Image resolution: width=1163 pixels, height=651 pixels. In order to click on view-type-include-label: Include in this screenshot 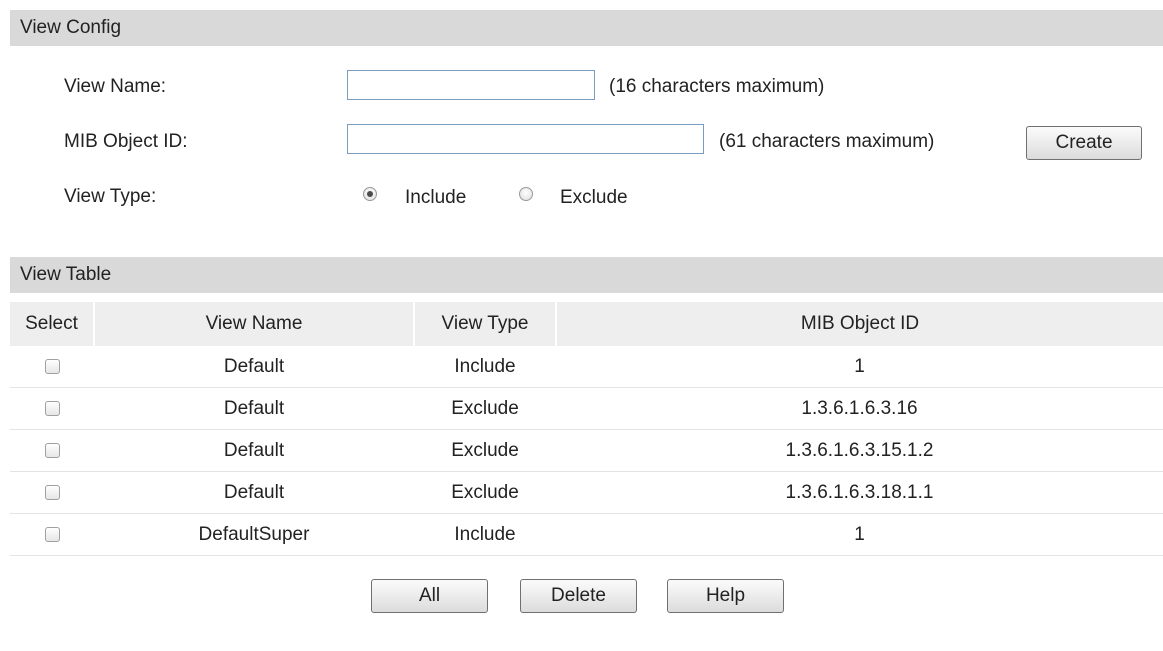, I will do `click(435, 198)`.